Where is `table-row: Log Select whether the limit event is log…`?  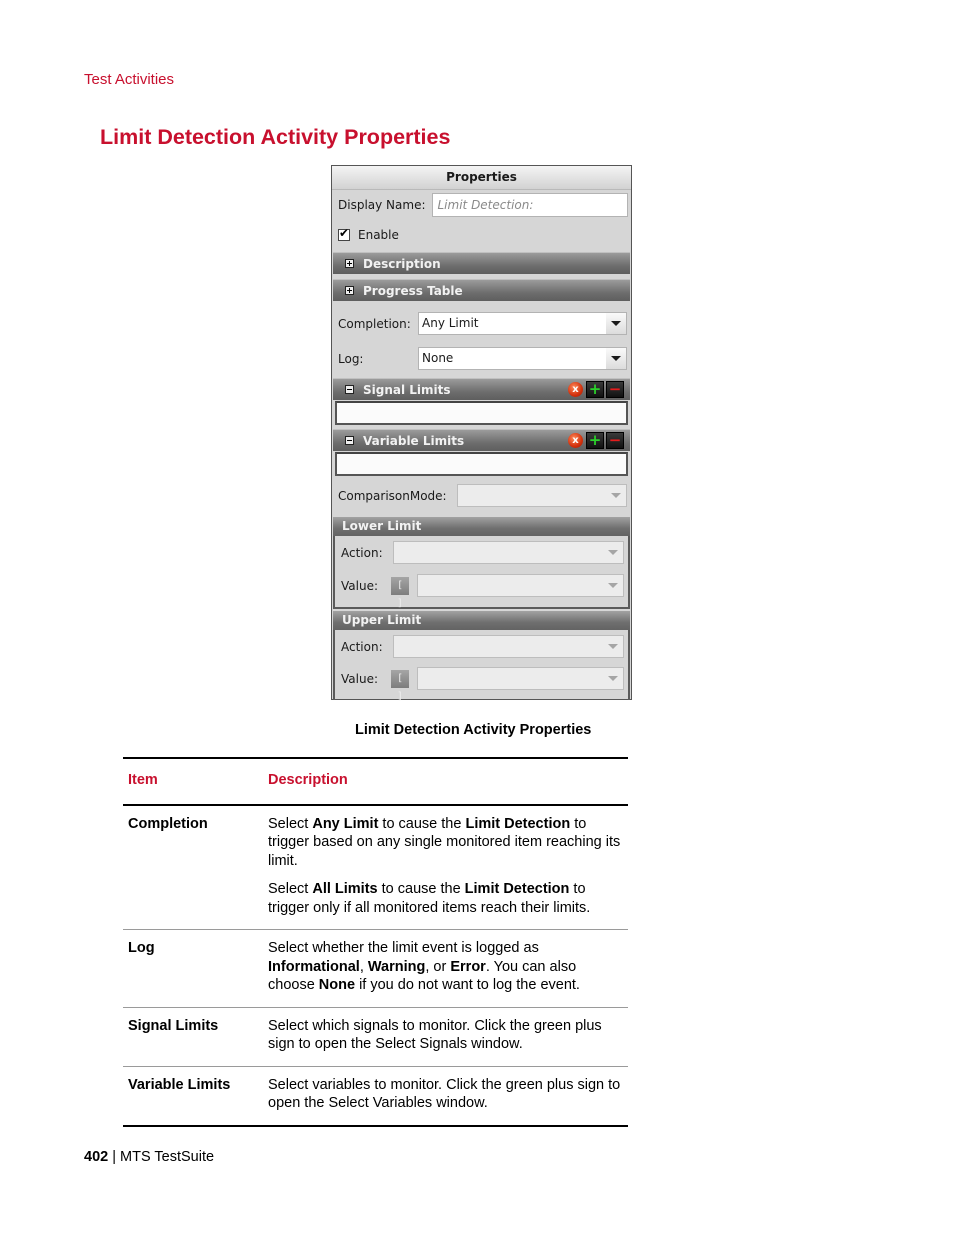
table-row: Log Select whether the limit event is log… is located at coordinates (375, 968).